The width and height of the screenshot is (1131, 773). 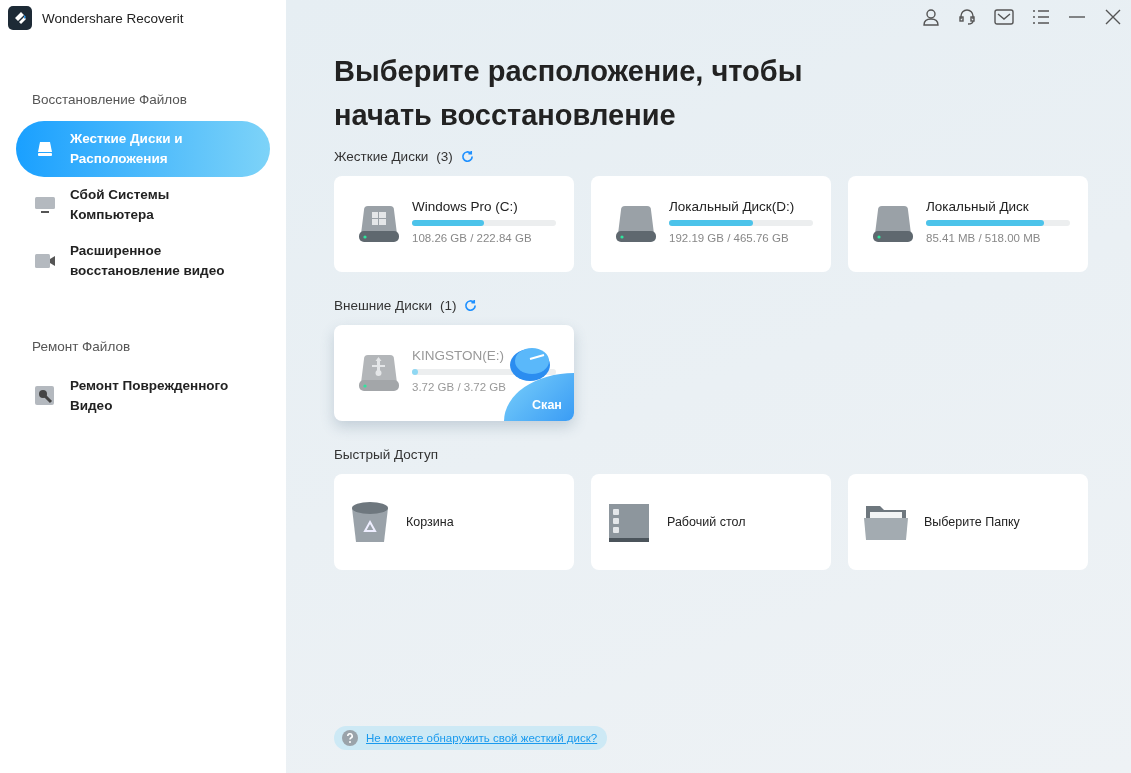 What do you see at coordinates (448, 305) in the screenshot?
I see `drive-count: (1)` at bounding box center [448, 305].